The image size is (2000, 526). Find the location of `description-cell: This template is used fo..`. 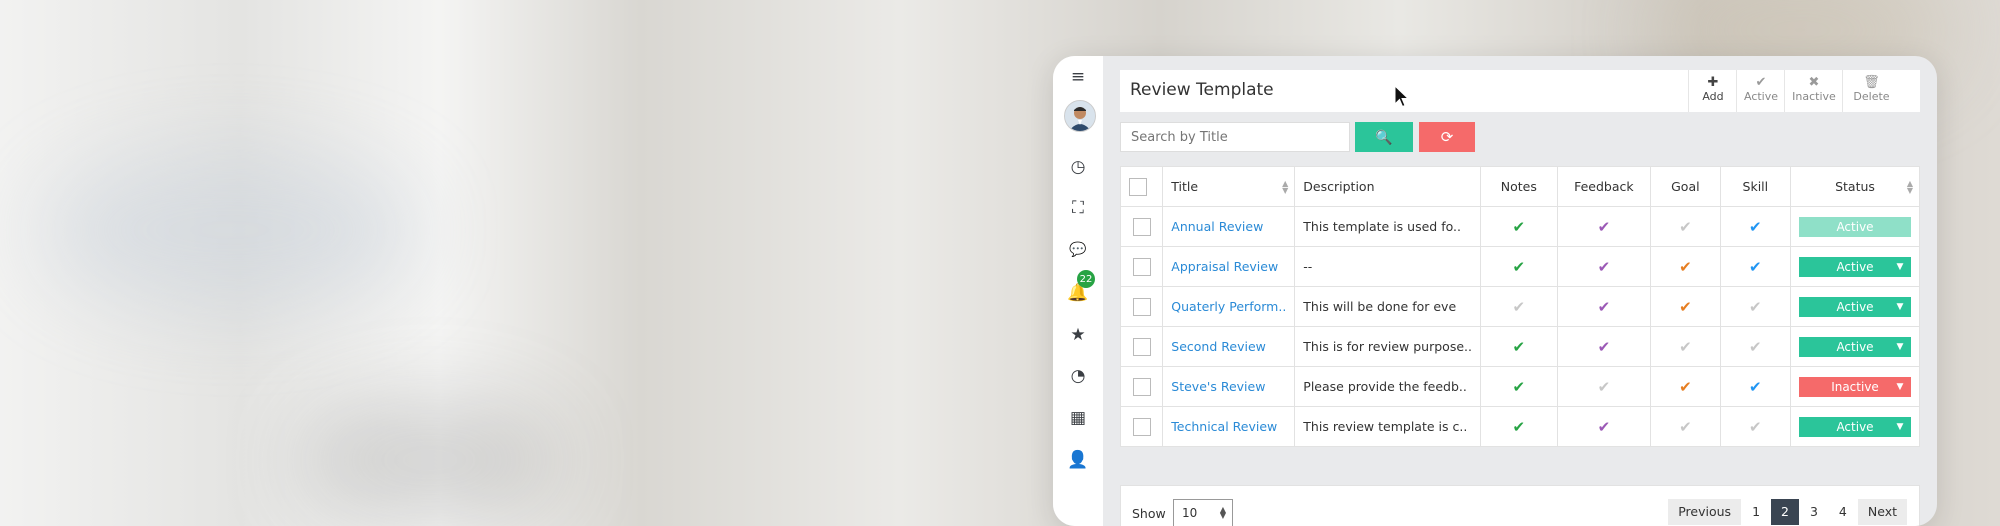

description-cell: This template is used fo.. is located at coordinates (1387, 226).